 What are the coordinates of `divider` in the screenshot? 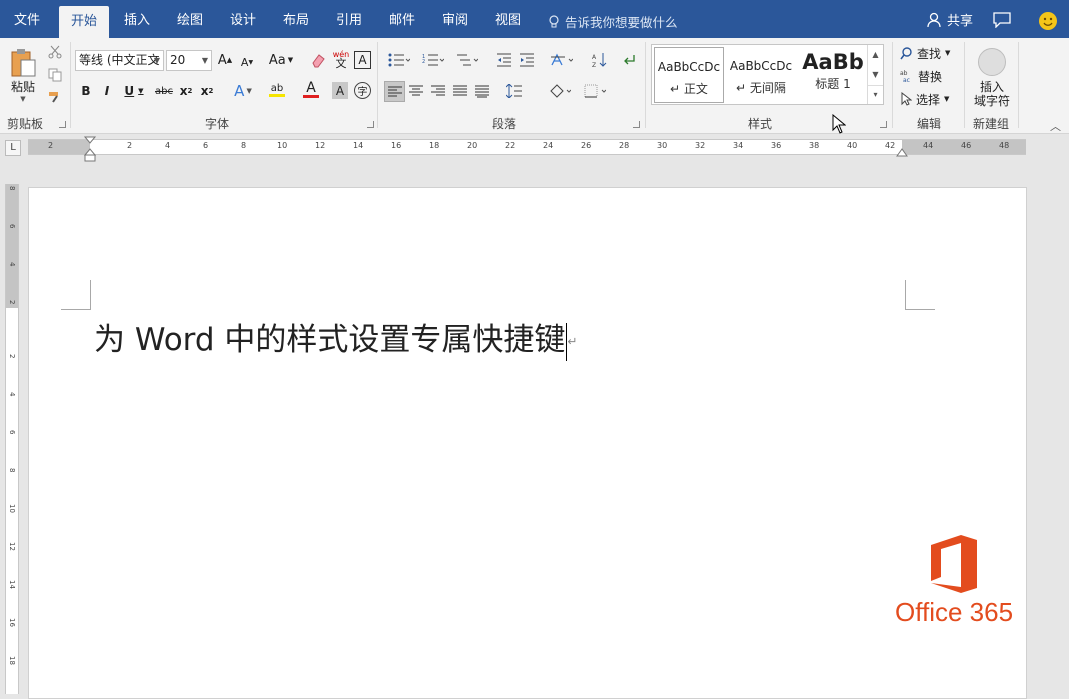 It's located at (1018, 85).